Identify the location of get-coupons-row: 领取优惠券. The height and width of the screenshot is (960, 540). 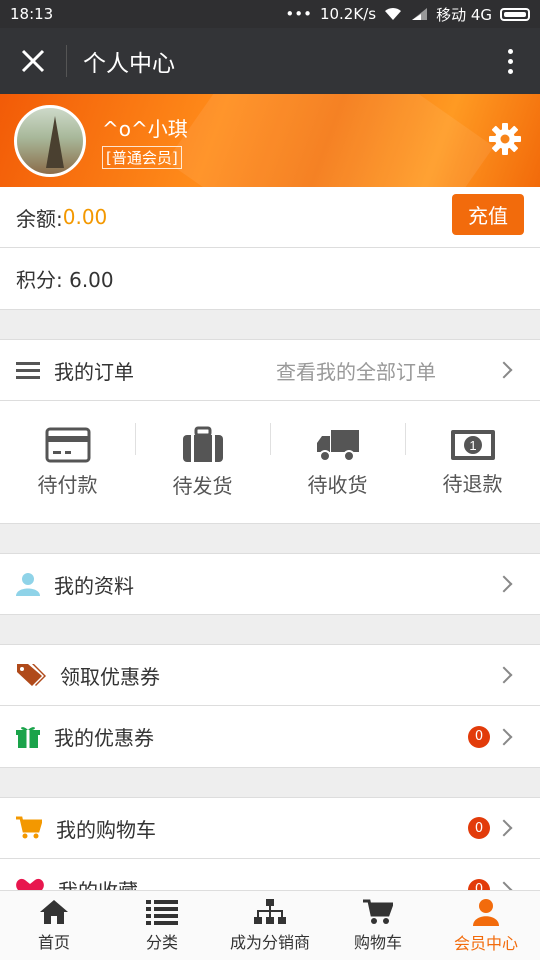
(270, 675).